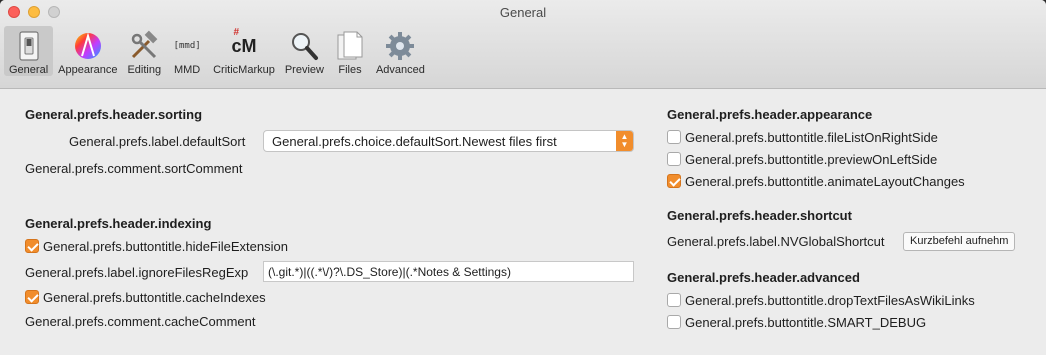 The height and width of the screenshot is (355, 1046). I want to click on smart-debug-checkbox: General.prefs.buttontitle.SMART_DEBUG, so click(796, 322).